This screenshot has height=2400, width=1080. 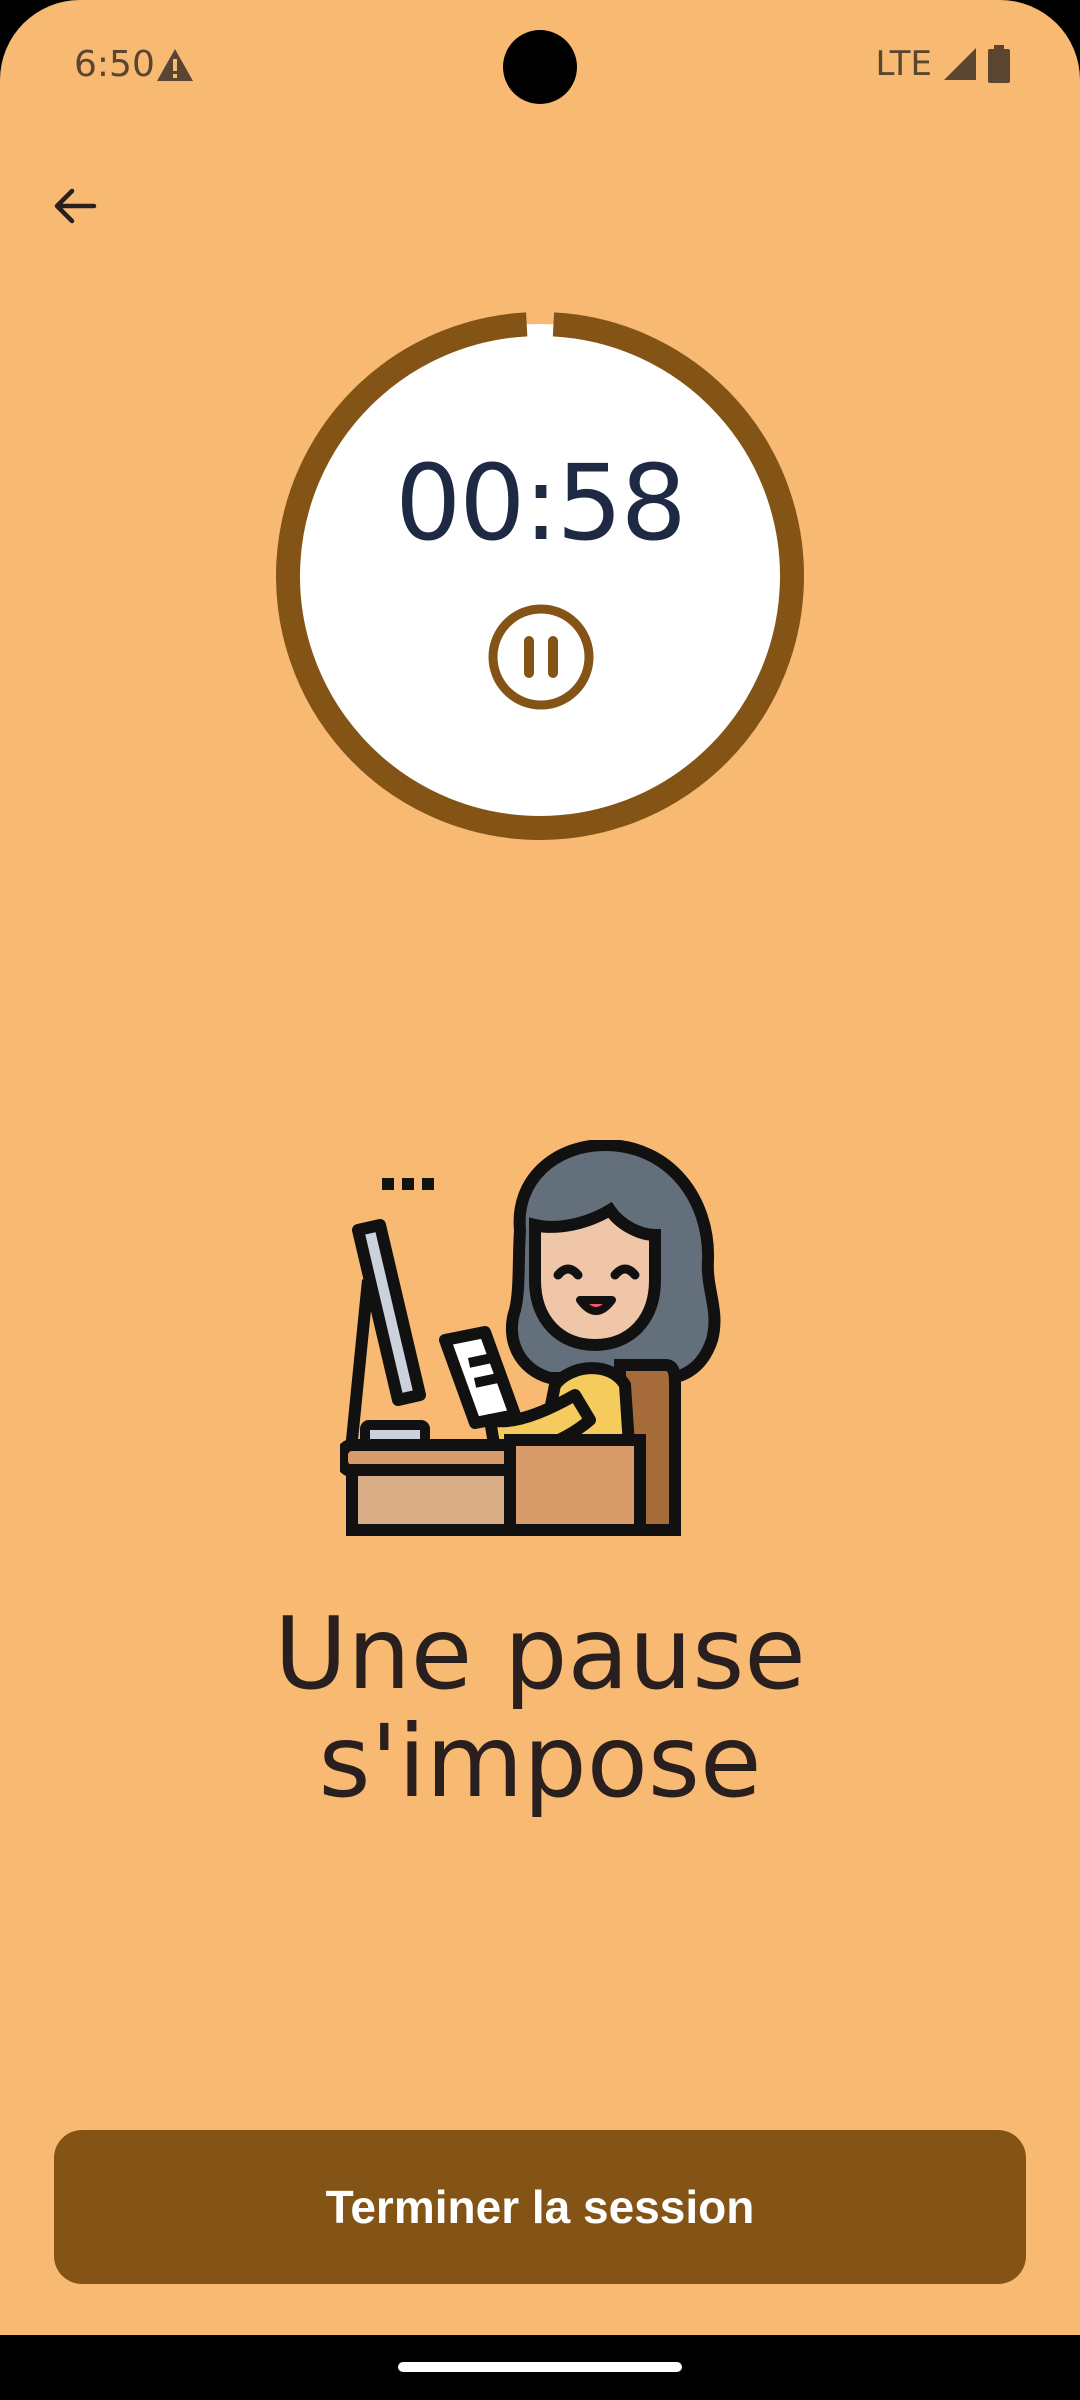 I want to click on warning-icon, so click(x=175, y=65).